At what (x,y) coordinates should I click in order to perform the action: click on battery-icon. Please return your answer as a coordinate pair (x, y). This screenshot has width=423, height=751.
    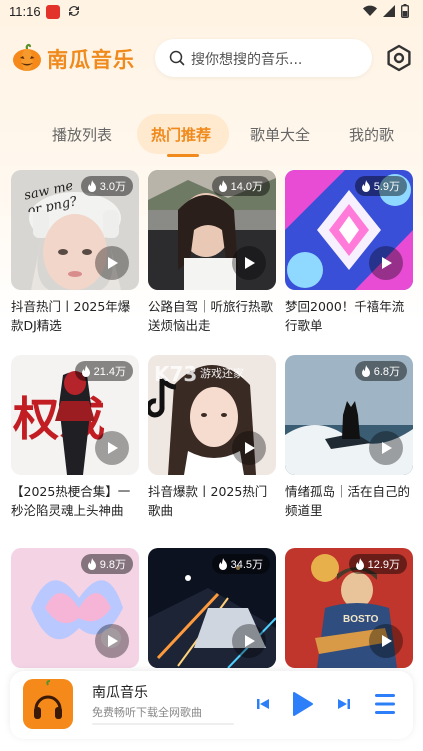
    Looking at the image, I should click on (405, 11).